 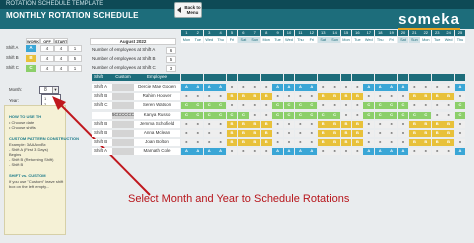 I want to click on summary-period: August 2022, so click(x=133, y=41).